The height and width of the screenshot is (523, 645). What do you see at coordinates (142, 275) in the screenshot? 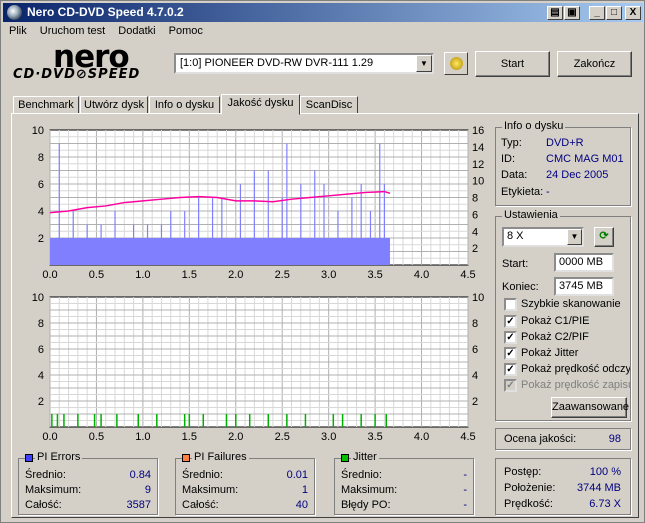
I see `x-tick-label: 1.0` at bounding box center [142, 275].